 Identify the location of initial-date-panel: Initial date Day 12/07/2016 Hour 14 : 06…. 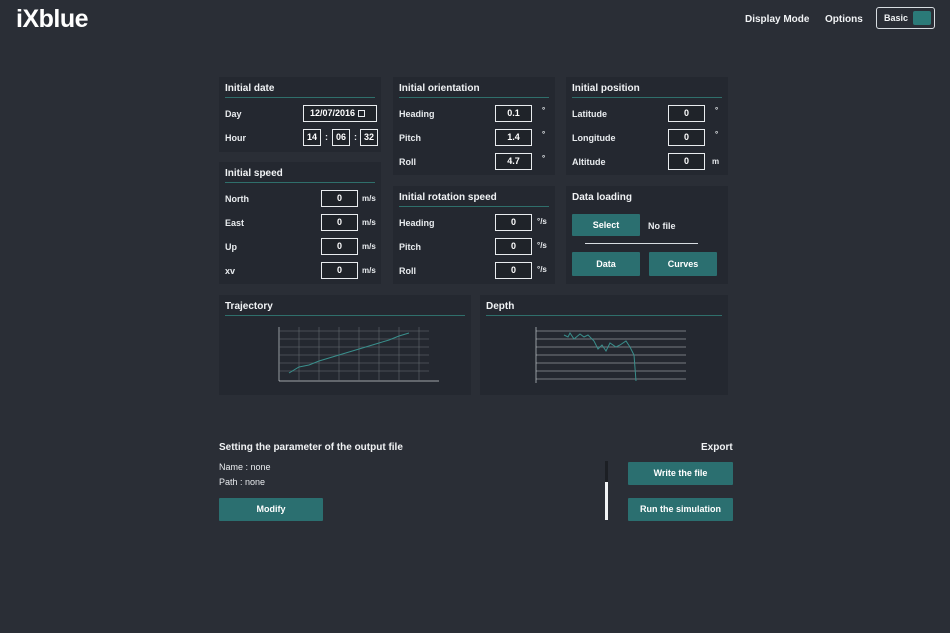
(300, 114).